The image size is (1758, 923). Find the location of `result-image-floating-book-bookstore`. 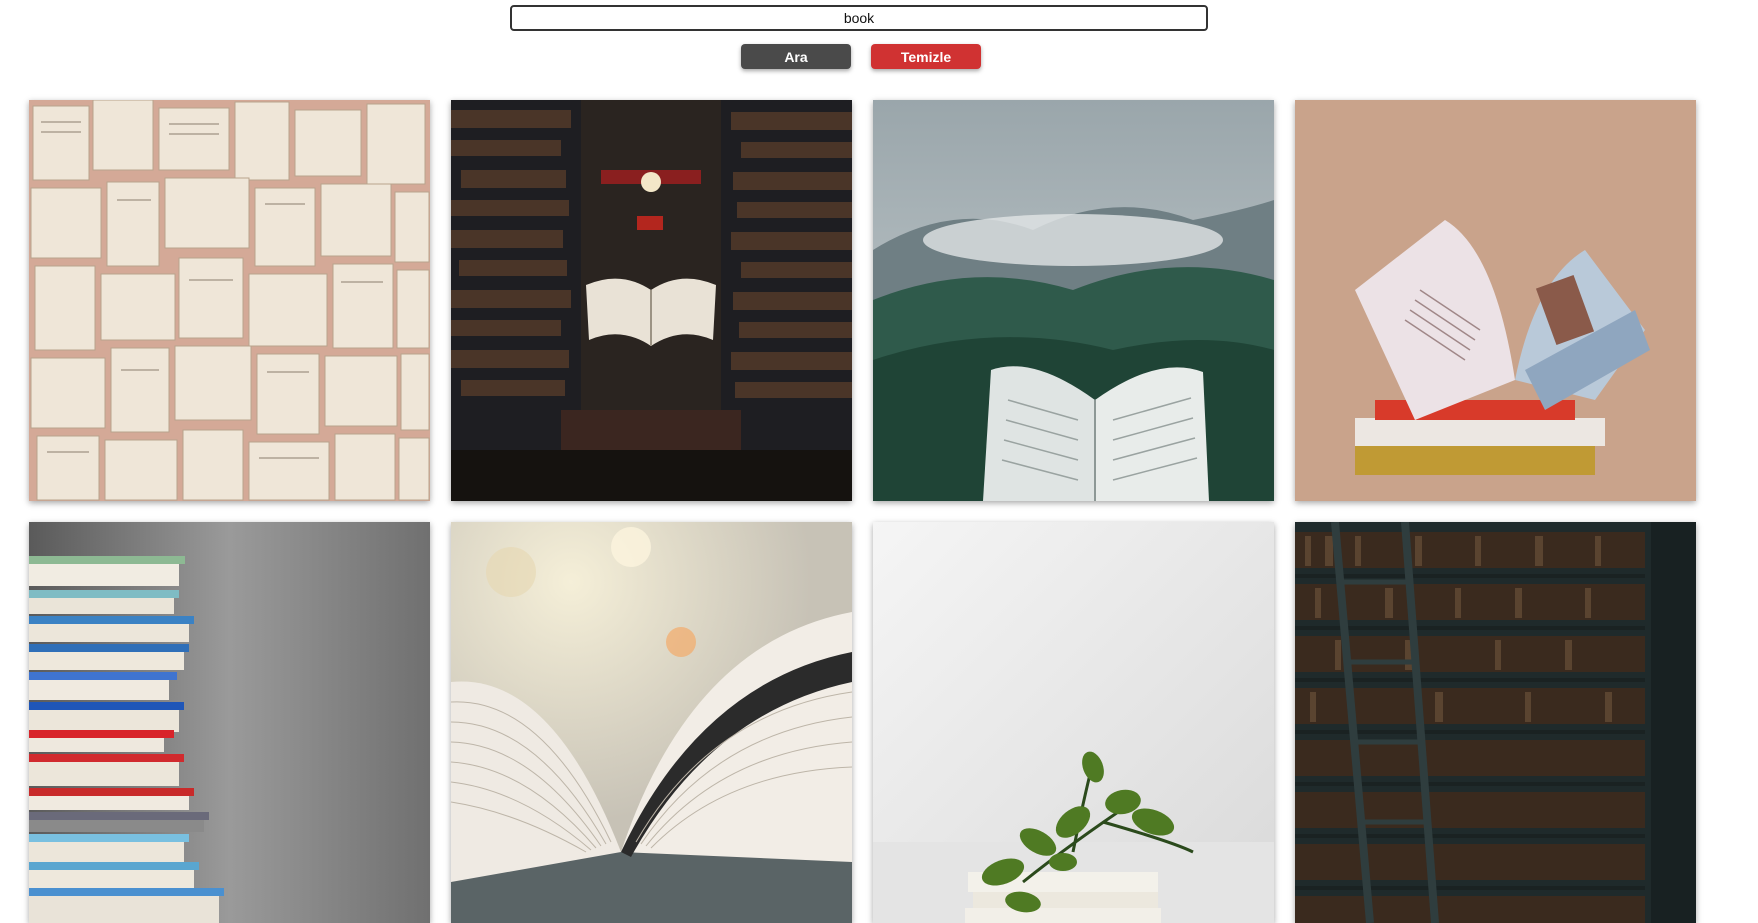

result-image-floating-book-bookstore is located at coordinates (651, 300).